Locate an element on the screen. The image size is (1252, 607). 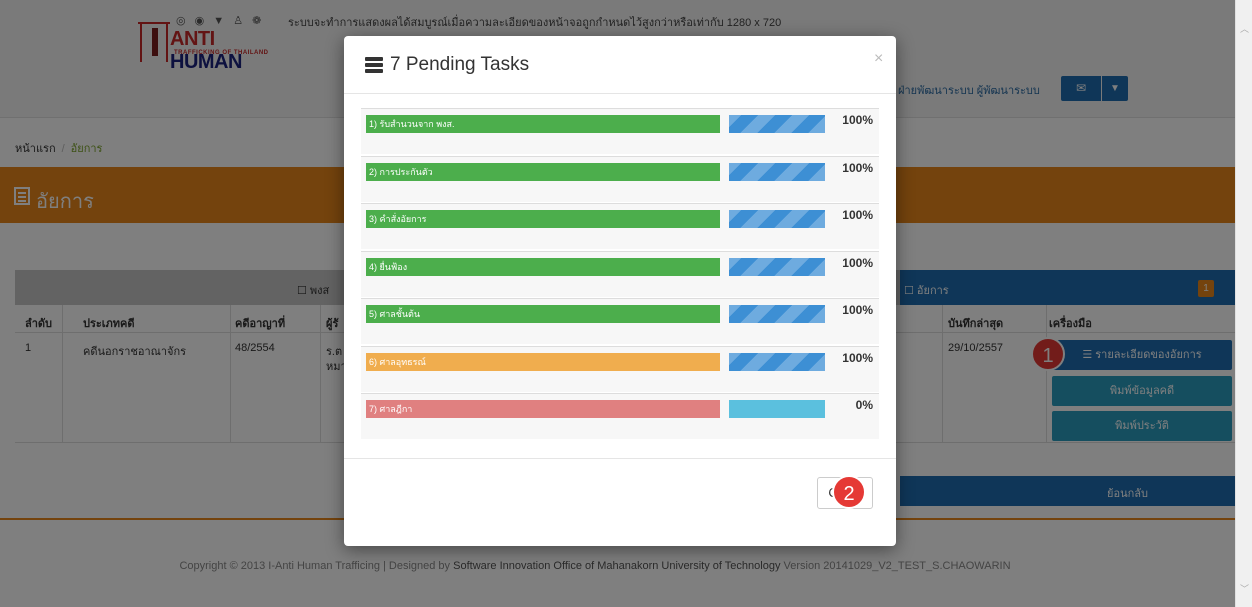
task-row: 7) ศาลฎีกา 0% is located at coordinates (620, 416).